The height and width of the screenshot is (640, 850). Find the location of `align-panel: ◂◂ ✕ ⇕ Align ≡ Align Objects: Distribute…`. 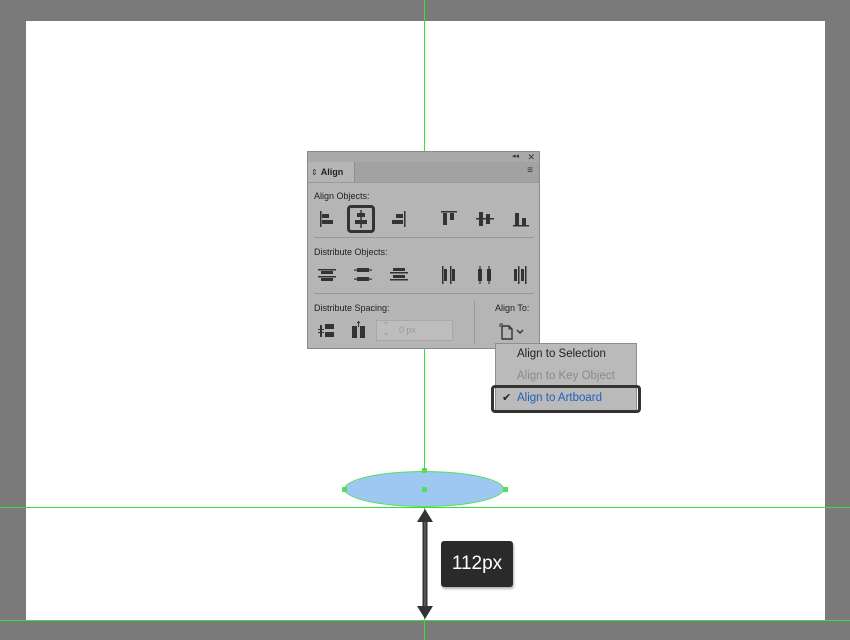

align-panel: ◂◂ ✕ ⇕ Align ≡ Align Objects: Distribute… is located at coordinates (423, 250).